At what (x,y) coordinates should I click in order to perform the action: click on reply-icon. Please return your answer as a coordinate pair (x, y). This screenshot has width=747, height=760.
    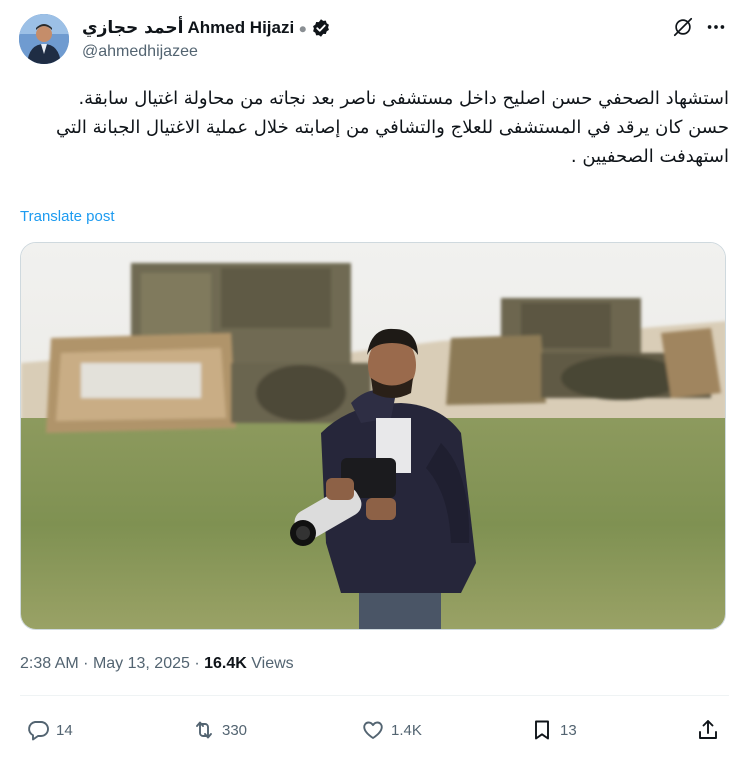
    Looking at the image, I should click on (38, 730).